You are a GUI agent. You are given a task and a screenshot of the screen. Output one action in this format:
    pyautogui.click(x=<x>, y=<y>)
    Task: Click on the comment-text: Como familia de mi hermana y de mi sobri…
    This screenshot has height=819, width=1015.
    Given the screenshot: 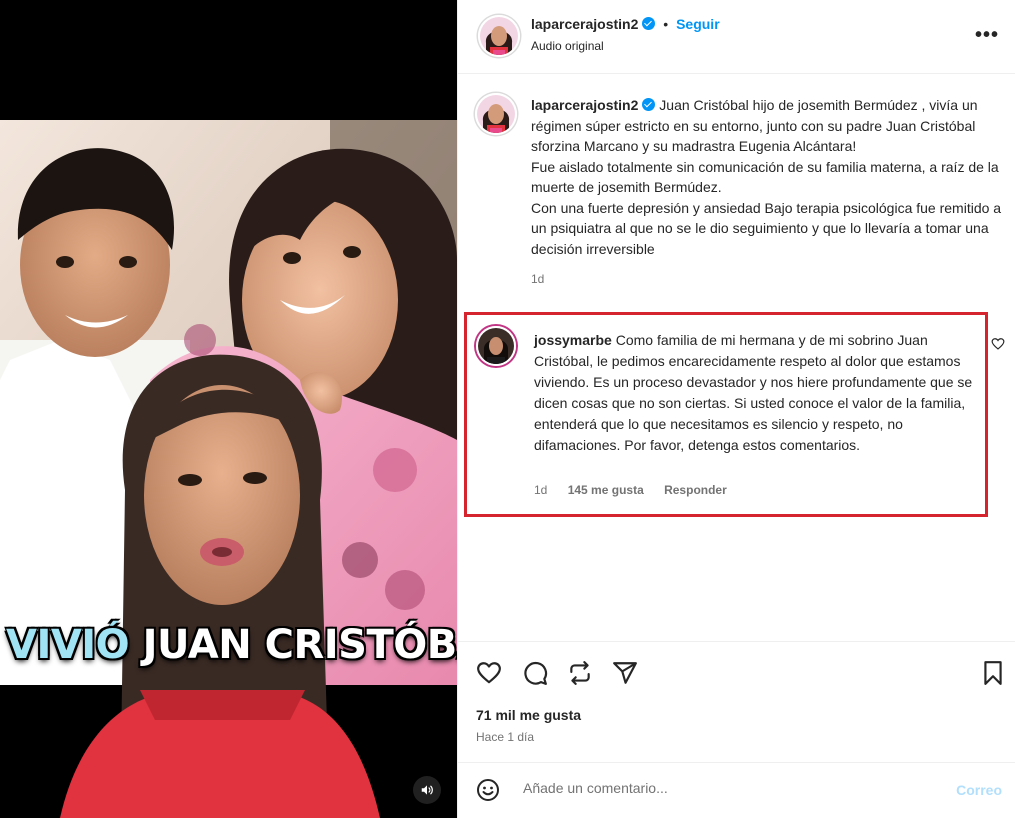 What is the action you would take?
    pyautogui.click(x=753, y=392)
    